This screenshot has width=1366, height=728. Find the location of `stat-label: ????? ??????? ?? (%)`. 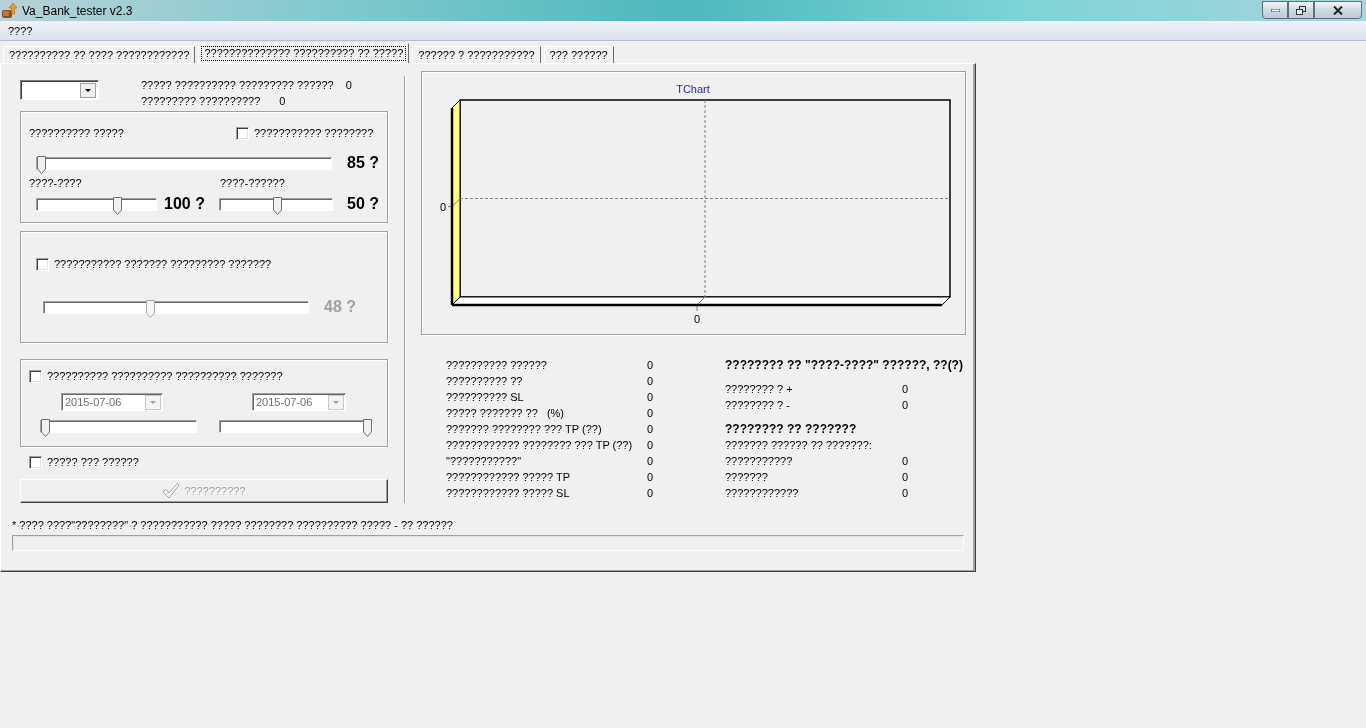

stat-label: ????? ??????? ?? (%) is located at coordinates (505, 413).